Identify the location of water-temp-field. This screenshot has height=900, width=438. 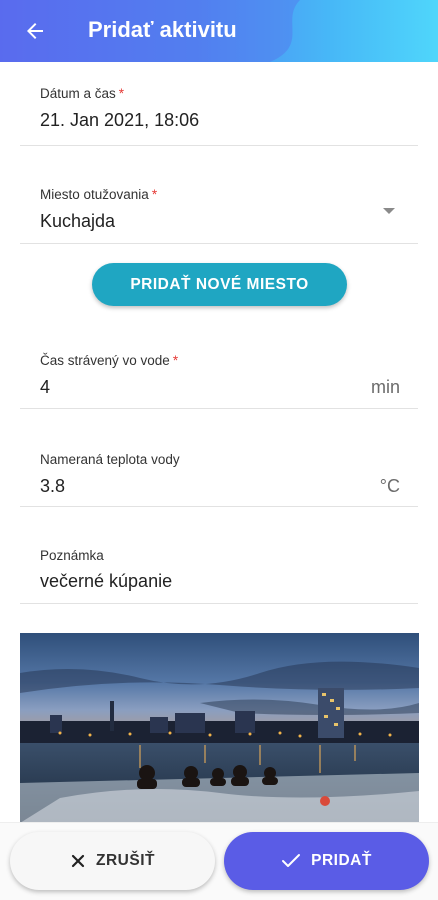
(219, 473).